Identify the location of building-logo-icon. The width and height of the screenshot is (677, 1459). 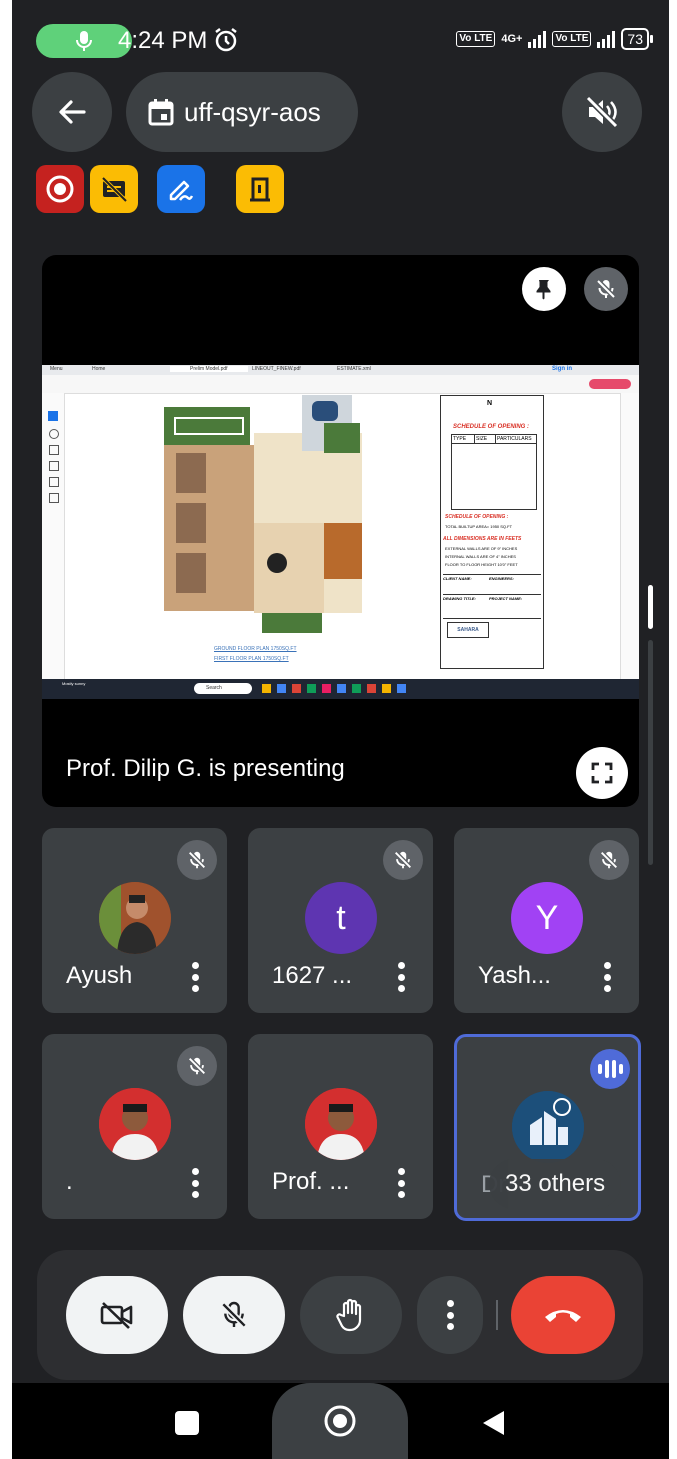
(548, 1127).